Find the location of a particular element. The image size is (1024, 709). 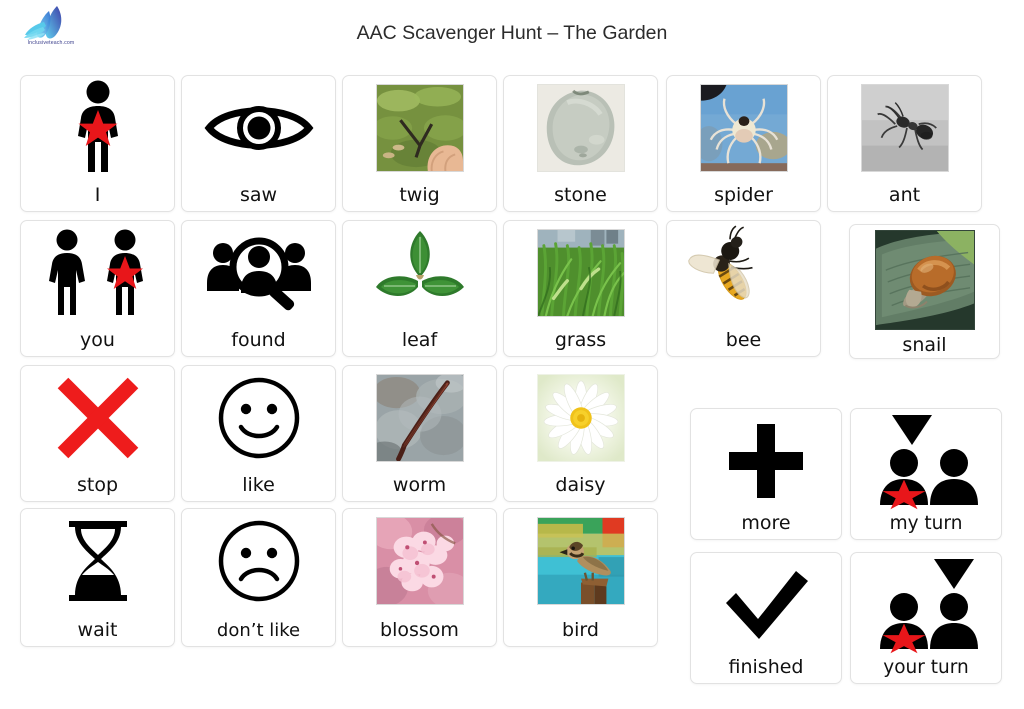

card-label: stone is located at coordinates (580, 195).